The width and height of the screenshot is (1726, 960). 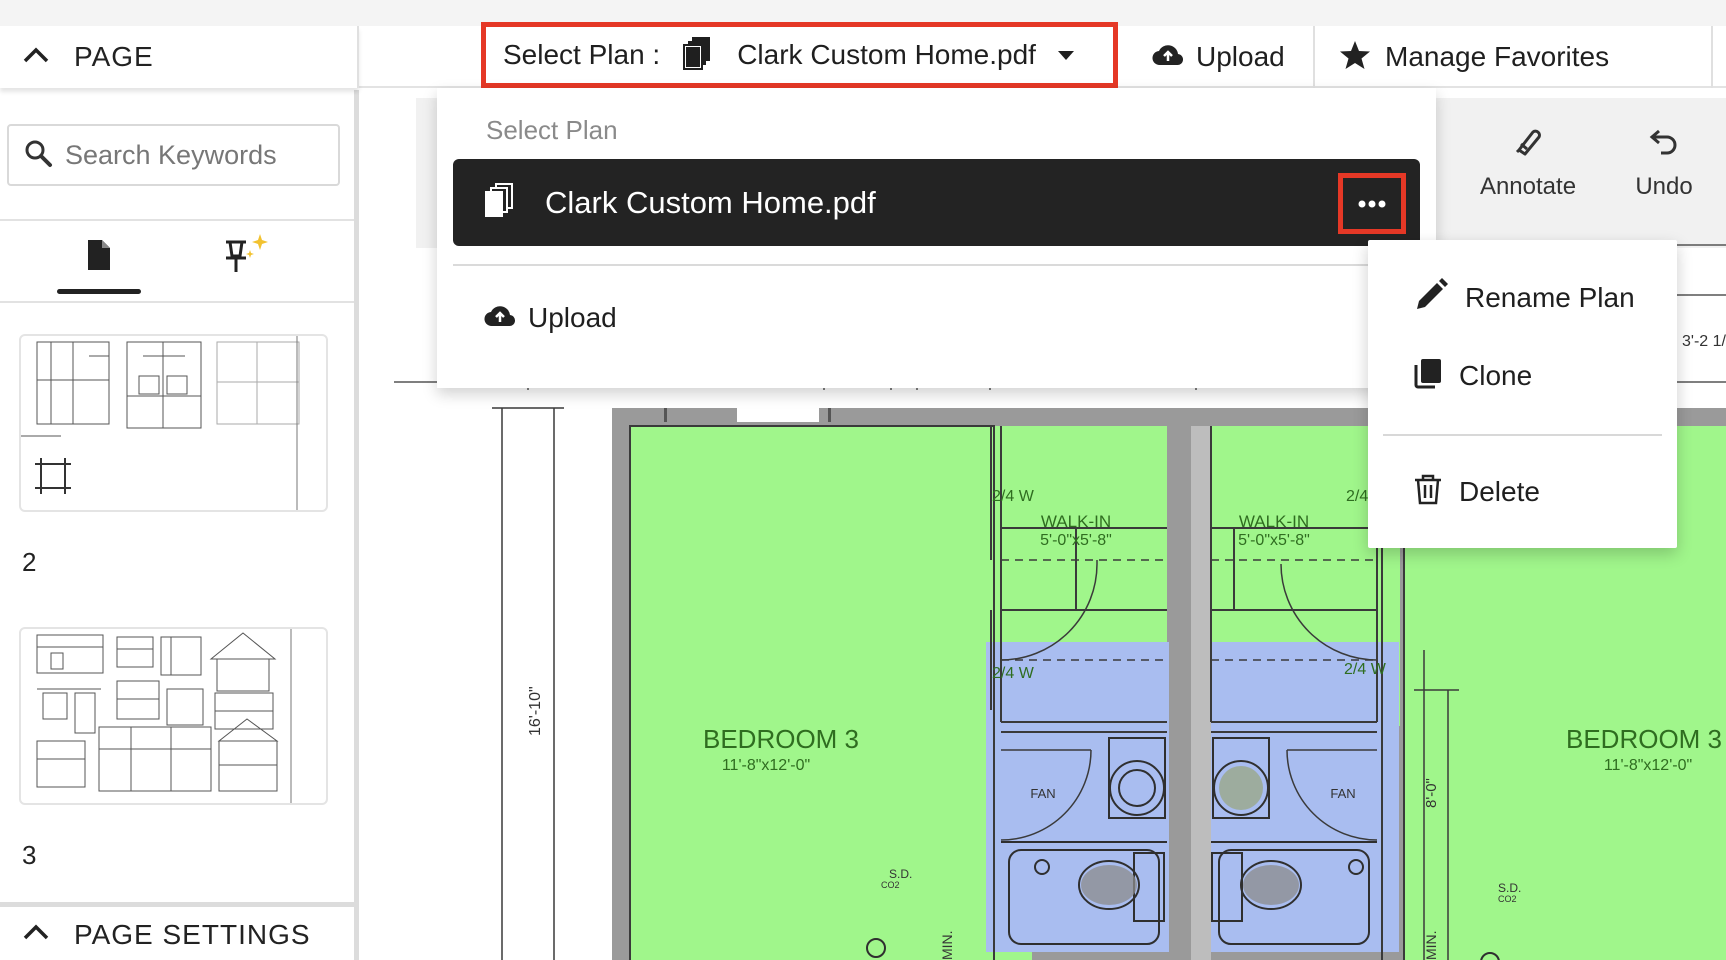 What do you see at coordinates (1013, 673) in the screenshot?
I see `door-label-c: 2/4 W` at bounding box center [1013, 673].